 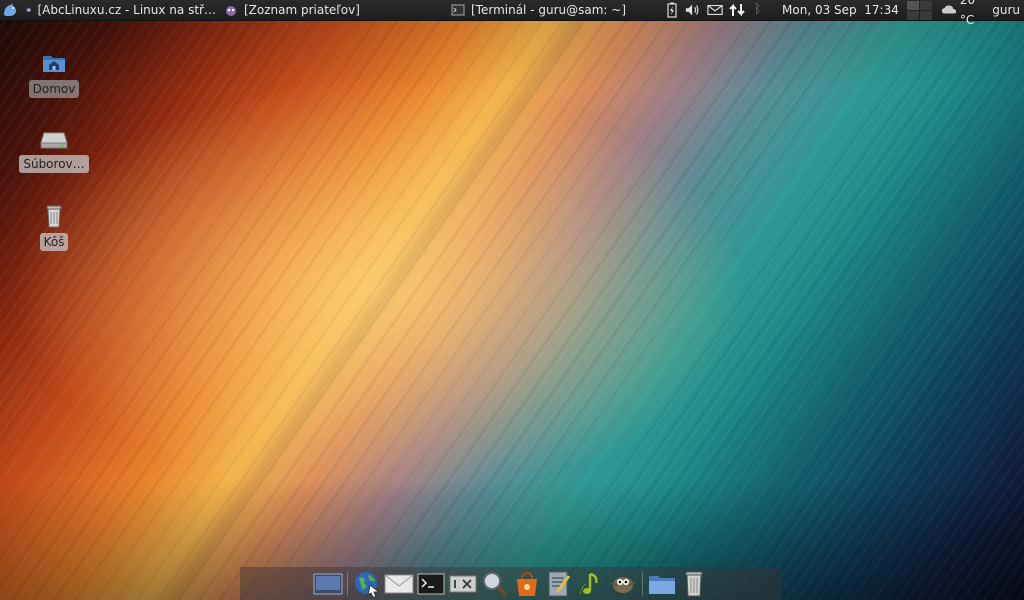 I want to click on dock-search, so click(x=495, y=584).